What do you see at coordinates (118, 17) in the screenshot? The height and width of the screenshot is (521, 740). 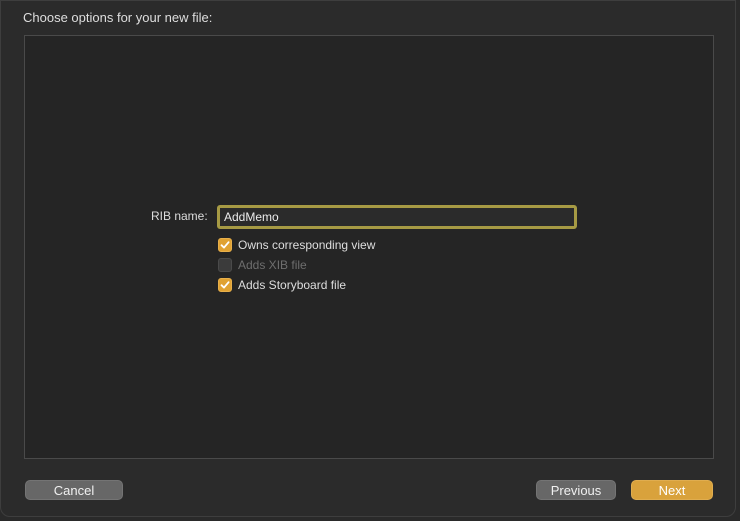 I see `sheet-title: Choose options for your new file:` at bounding box center [118, 17].